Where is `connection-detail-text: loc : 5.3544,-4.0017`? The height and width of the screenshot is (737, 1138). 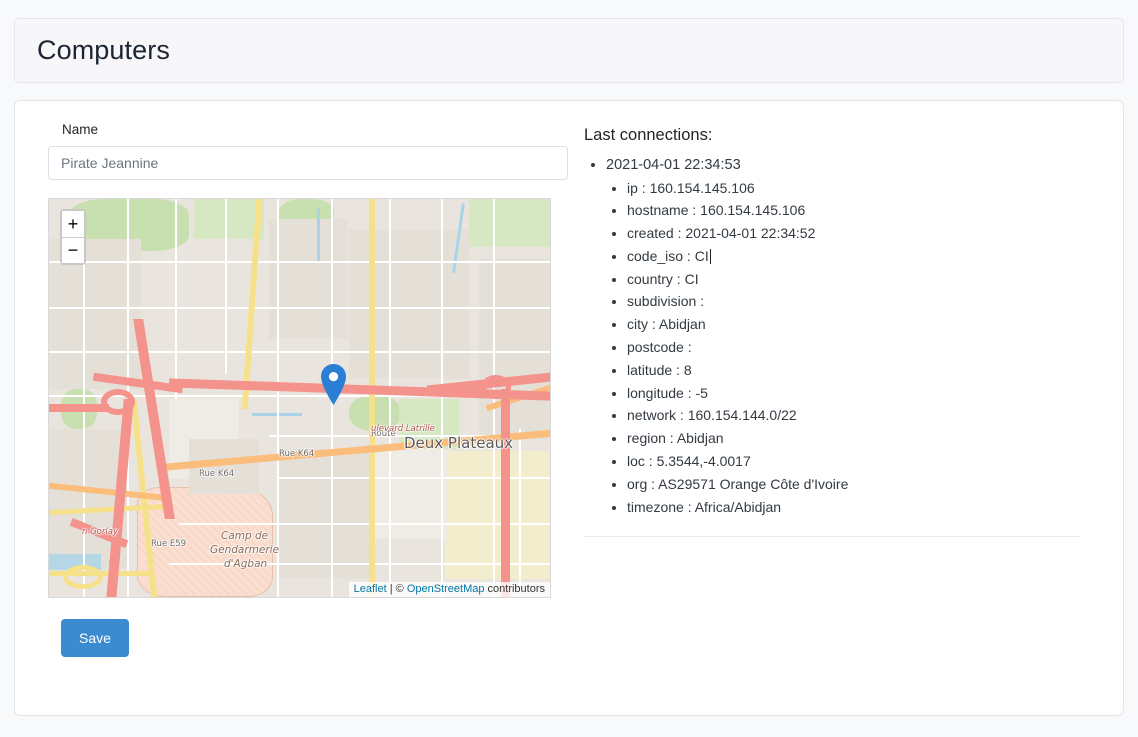 connection-detail-text: loc : 5.3544,-4.0017 is located at coordinates (689, 461).